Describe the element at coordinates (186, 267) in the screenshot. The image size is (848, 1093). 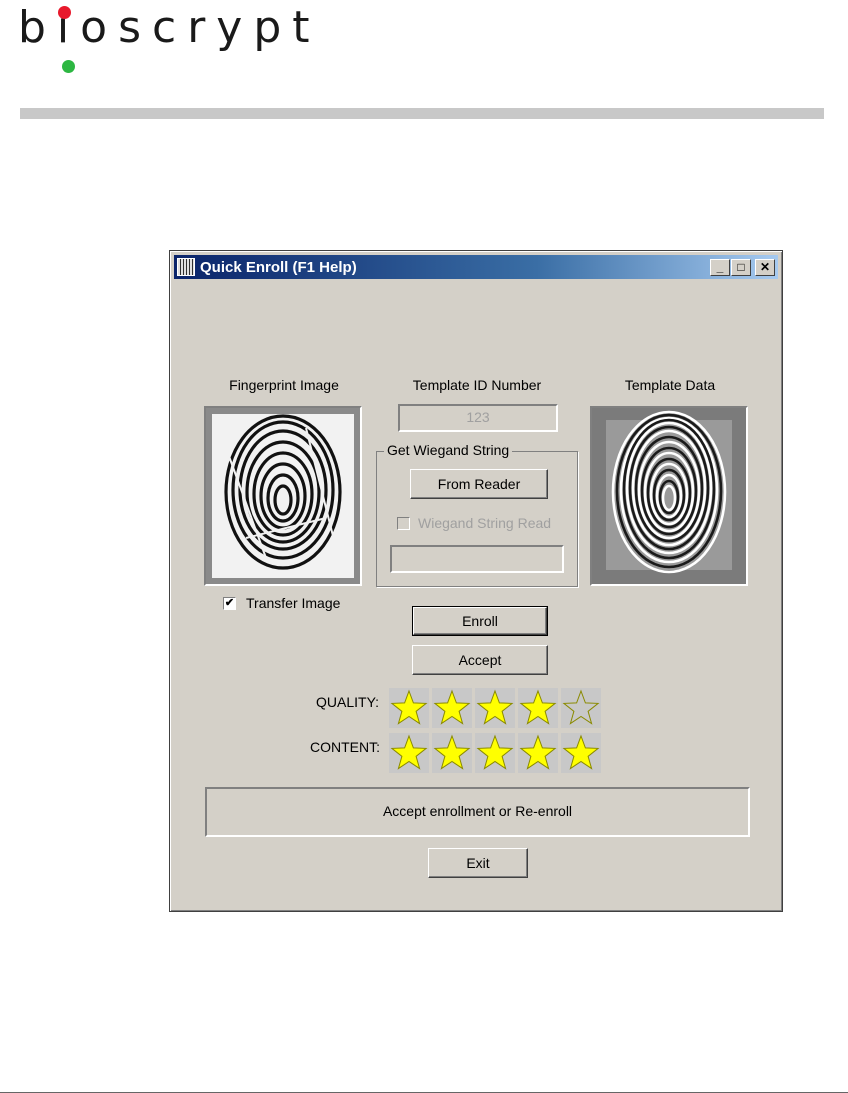
I see `fingerprint-app-icon` at that location.